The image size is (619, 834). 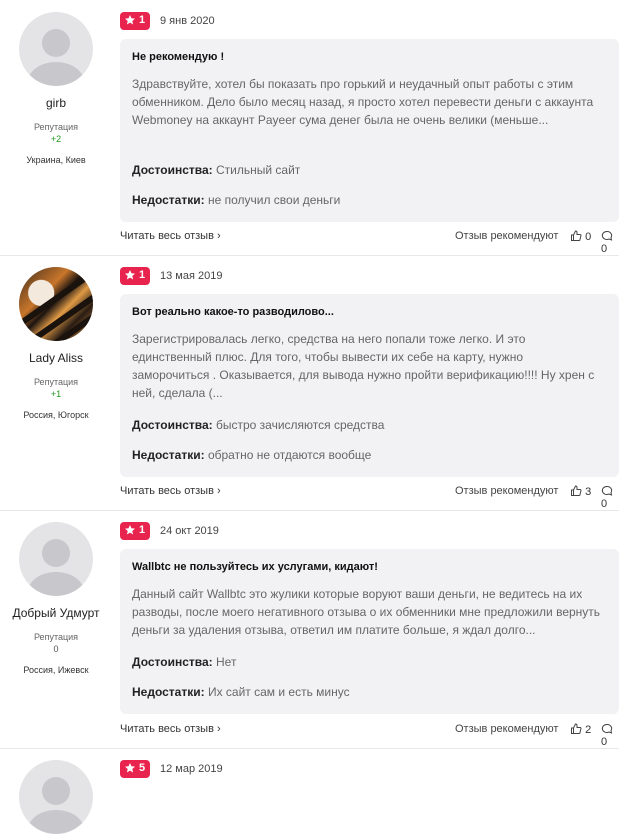 I want to click on like-button: 3, so click(x=580, y=491).